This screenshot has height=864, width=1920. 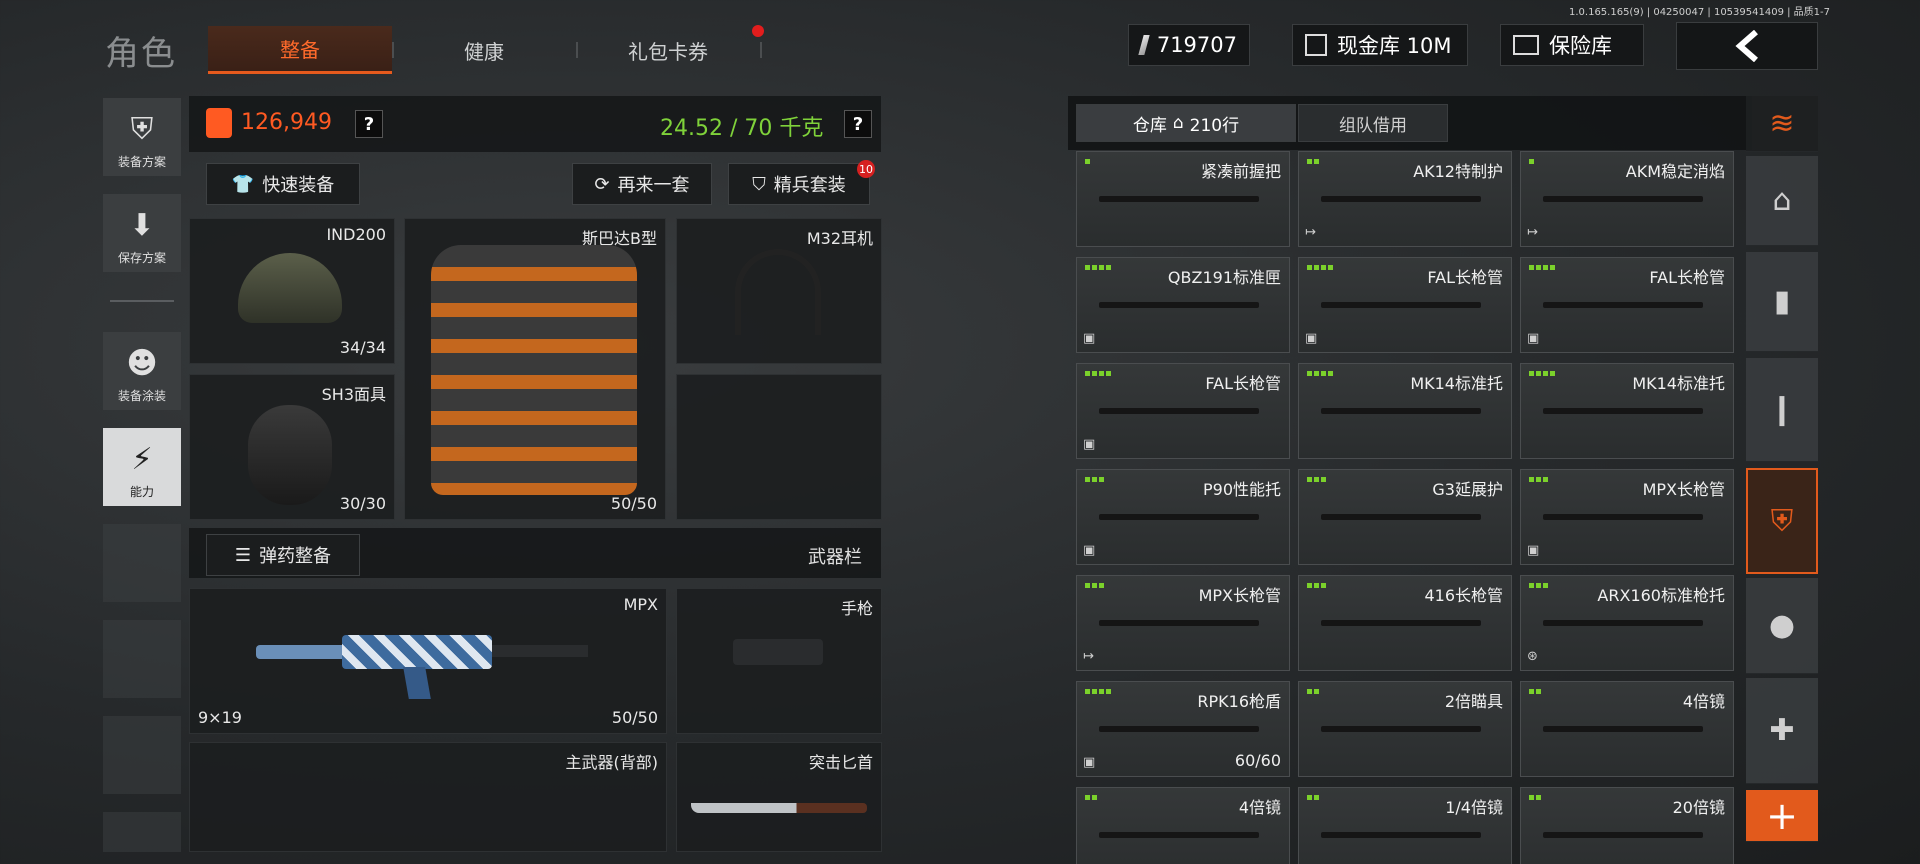 I want to click on item-name: P90性能托, so click(x=1241, y=489).